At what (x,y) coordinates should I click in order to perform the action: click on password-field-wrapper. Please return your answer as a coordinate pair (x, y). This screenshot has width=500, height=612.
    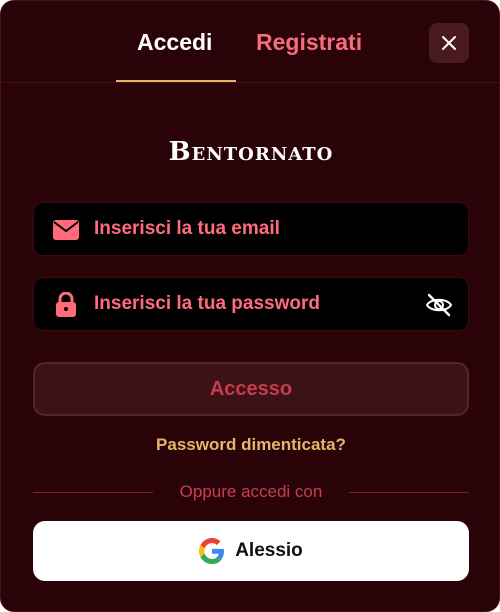
    Looking at the image, I should click on (251, 304).